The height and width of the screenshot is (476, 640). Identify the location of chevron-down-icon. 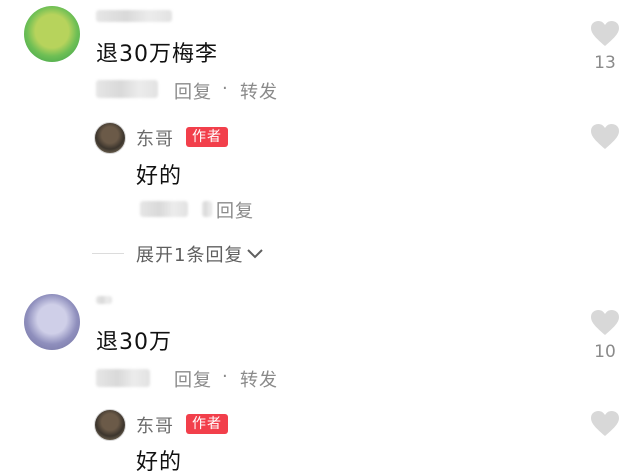
(255, 254).